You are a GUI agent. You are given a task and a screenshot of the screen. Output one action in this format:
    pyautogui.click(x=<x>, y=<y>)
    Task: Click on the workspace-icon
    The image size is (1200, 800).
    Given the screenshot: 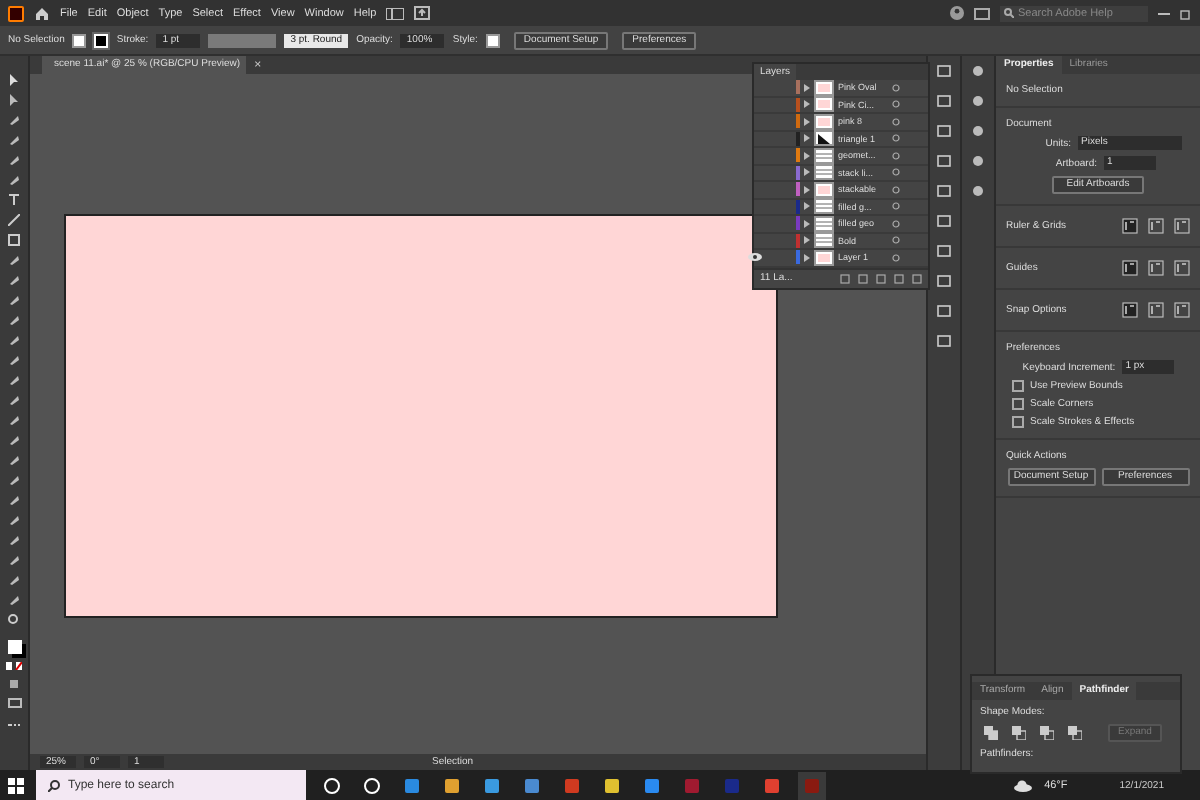 What is the action you would take?
    pyautogui.click(x=395, y=13)
    